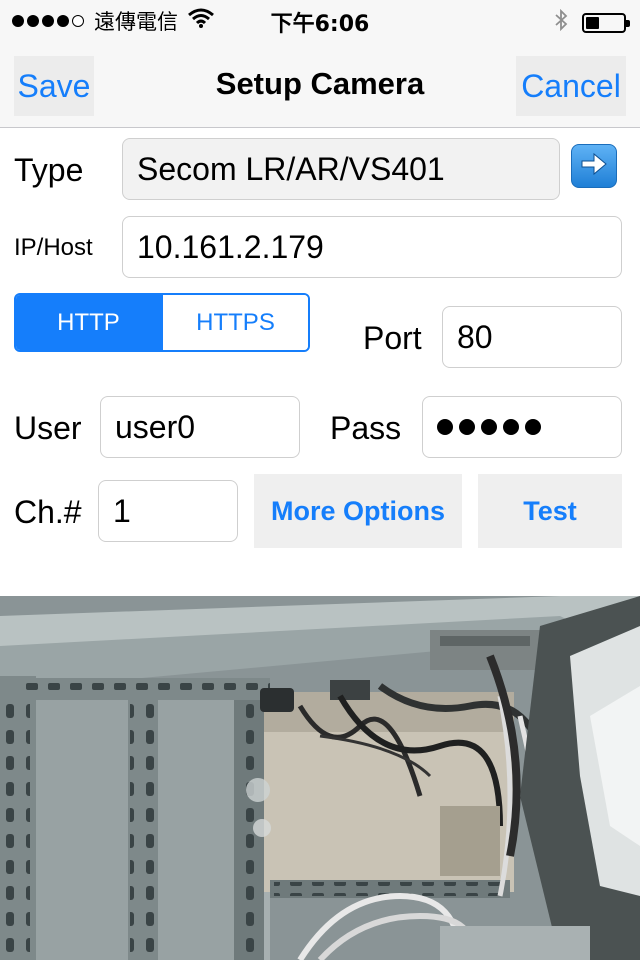  What do you see at coordinates (320, 84) in the screenshot?
I see `navigation-bar: Save Setup Camera Cancel` at bounding box center [320, 84].